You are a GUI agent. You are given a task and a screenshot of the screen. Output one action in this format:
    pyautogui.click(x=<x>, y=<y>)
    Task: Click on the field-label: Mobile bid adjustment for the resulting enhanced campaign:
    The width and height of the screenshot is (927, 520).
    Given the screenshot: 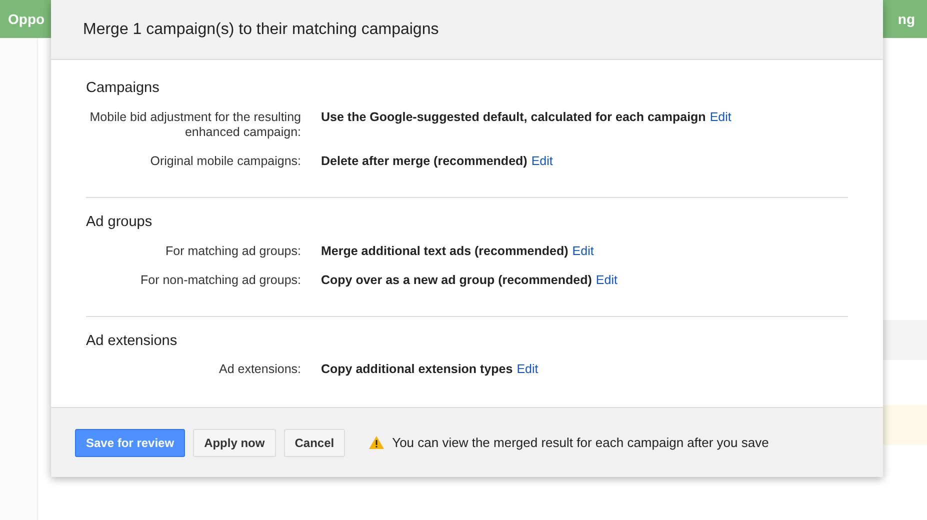 What is the action you would take?
    pyautogui.click(x=194, y=125)
    